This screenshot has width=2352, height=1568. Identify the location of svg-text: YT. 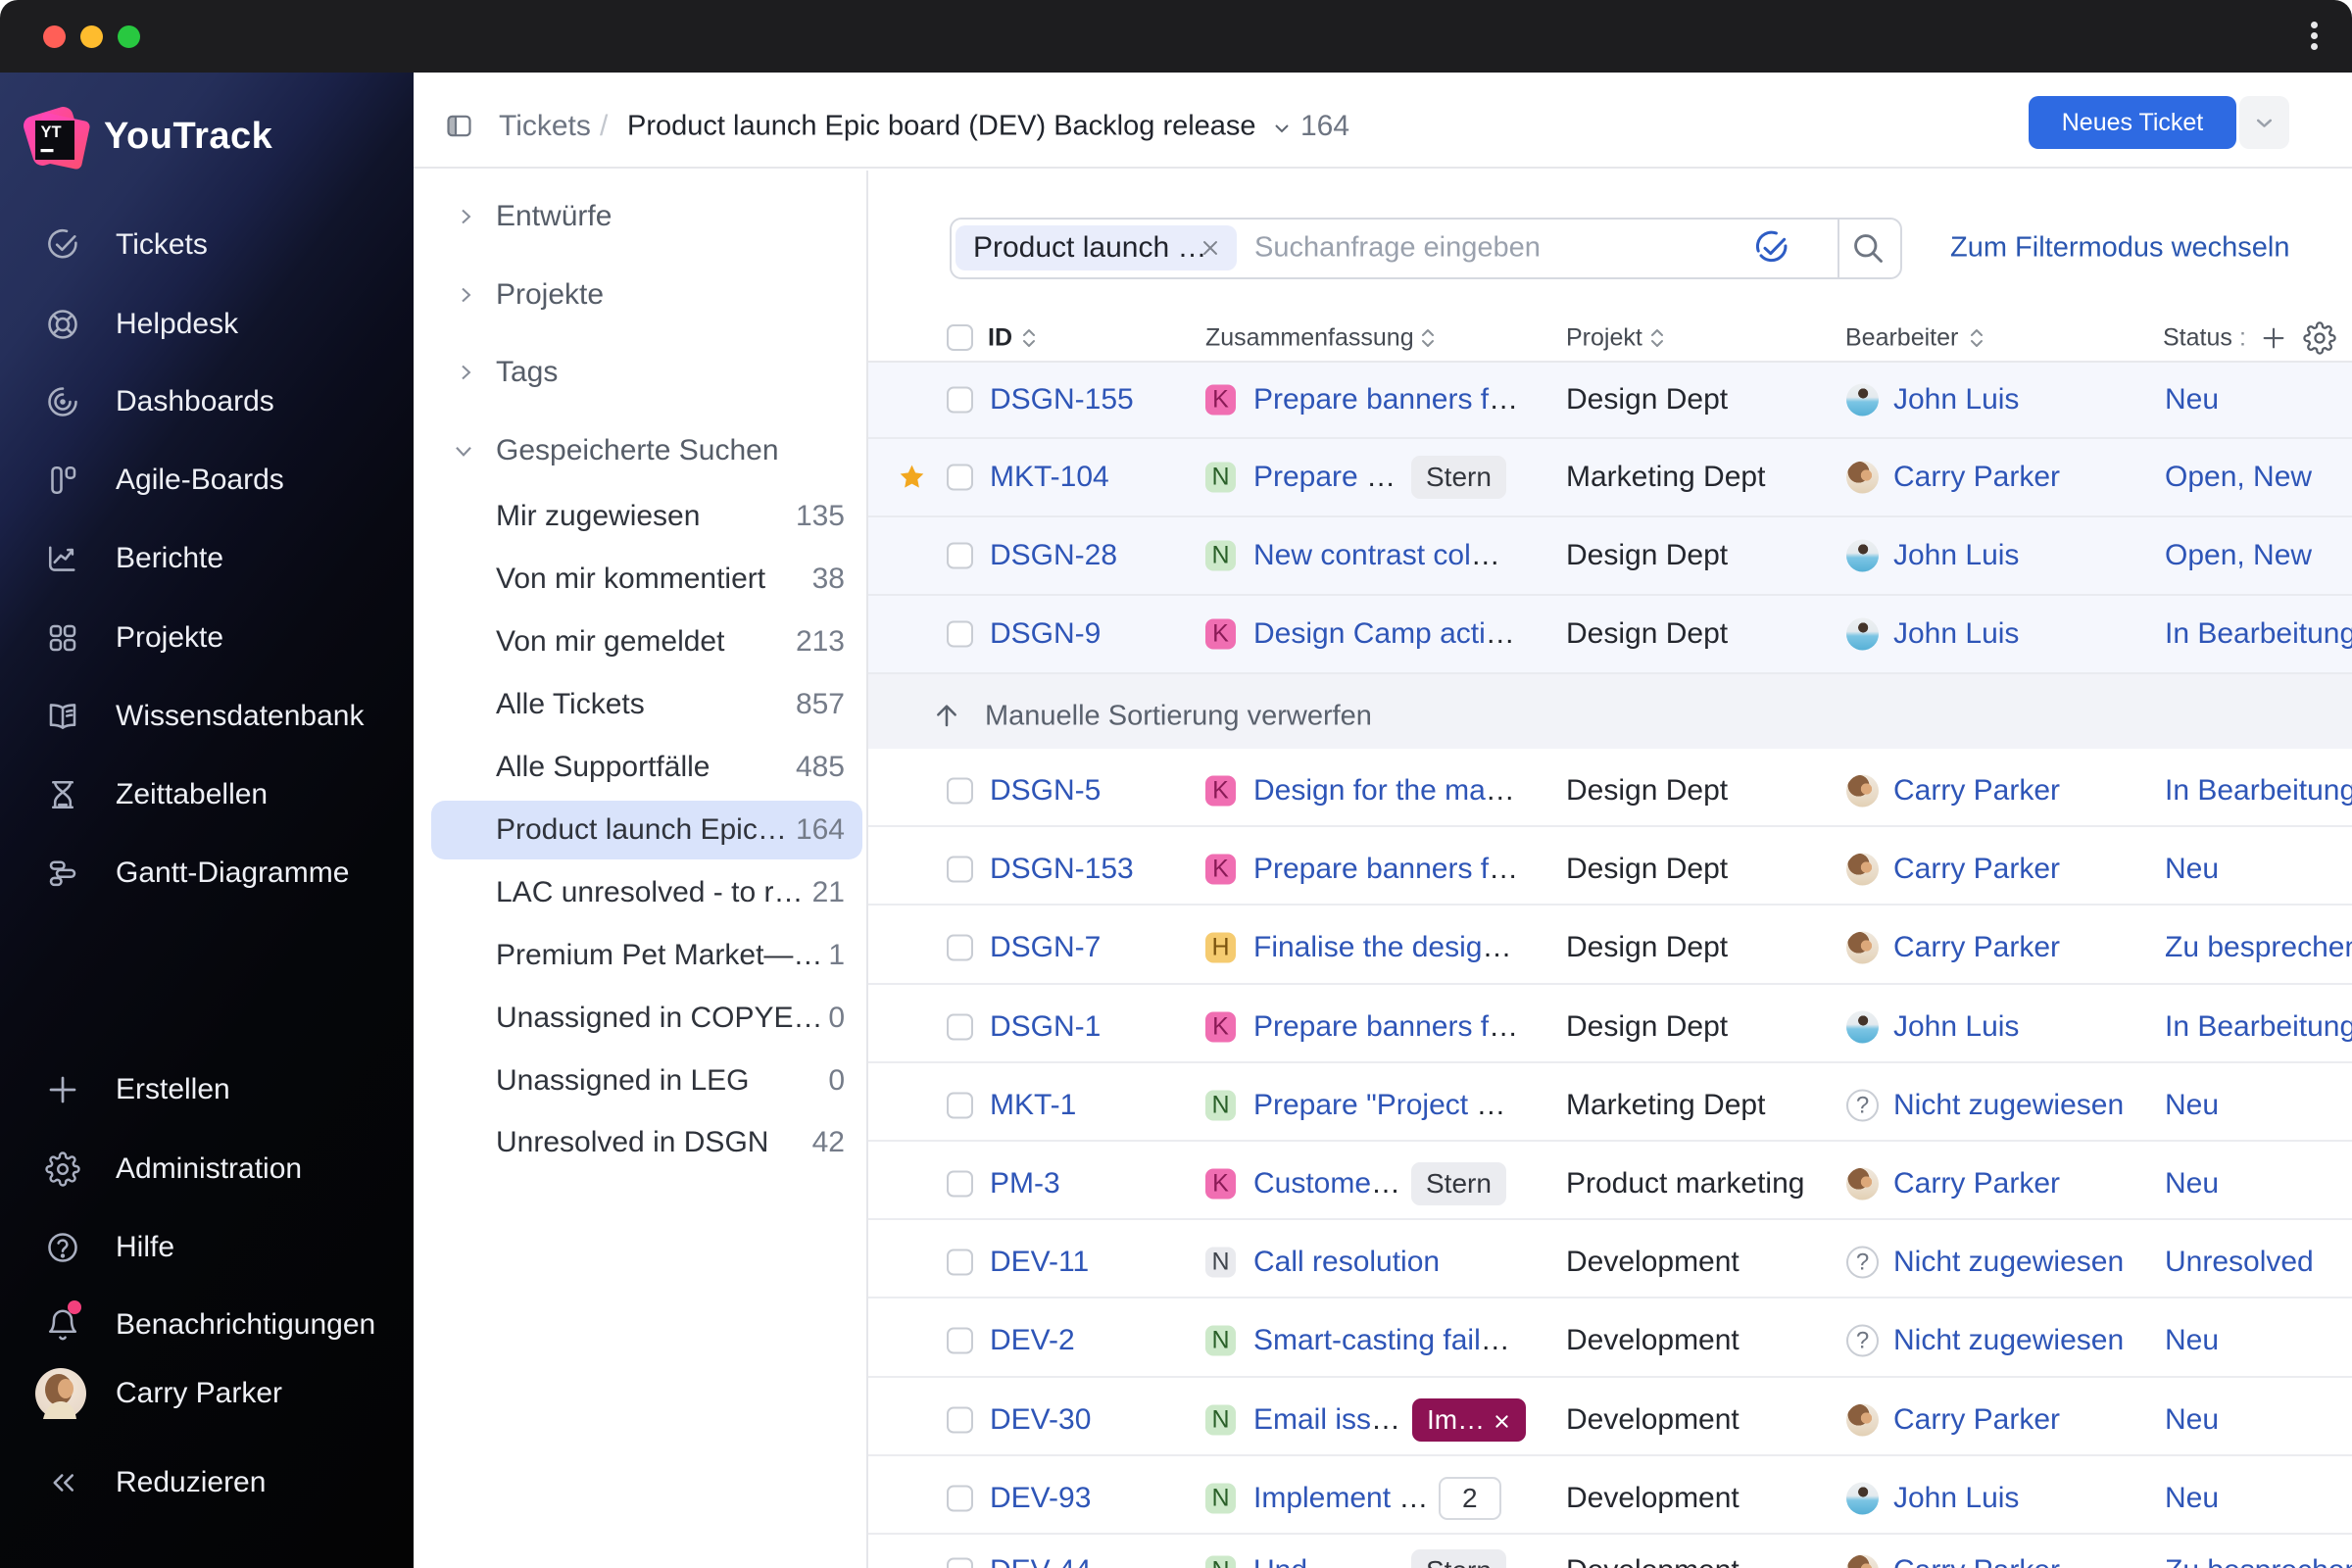
(51, 132).